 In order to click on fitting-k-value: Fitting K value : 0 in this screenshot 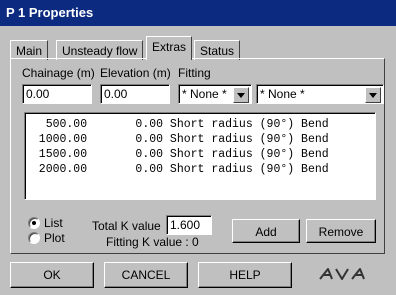, I will do `click(152, 242)`.